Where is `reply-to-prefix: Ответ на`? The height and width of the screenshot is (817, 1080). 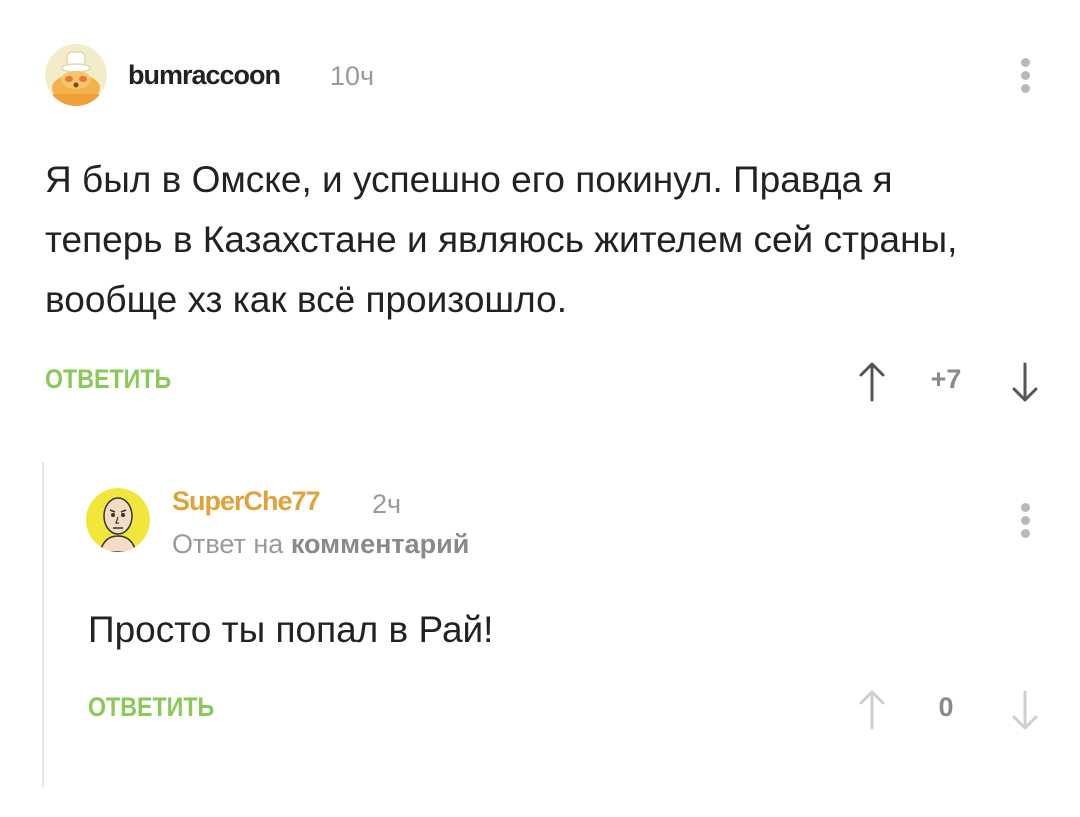 reply-to-prefix: Ответ на is located at coordinates (228, 544).